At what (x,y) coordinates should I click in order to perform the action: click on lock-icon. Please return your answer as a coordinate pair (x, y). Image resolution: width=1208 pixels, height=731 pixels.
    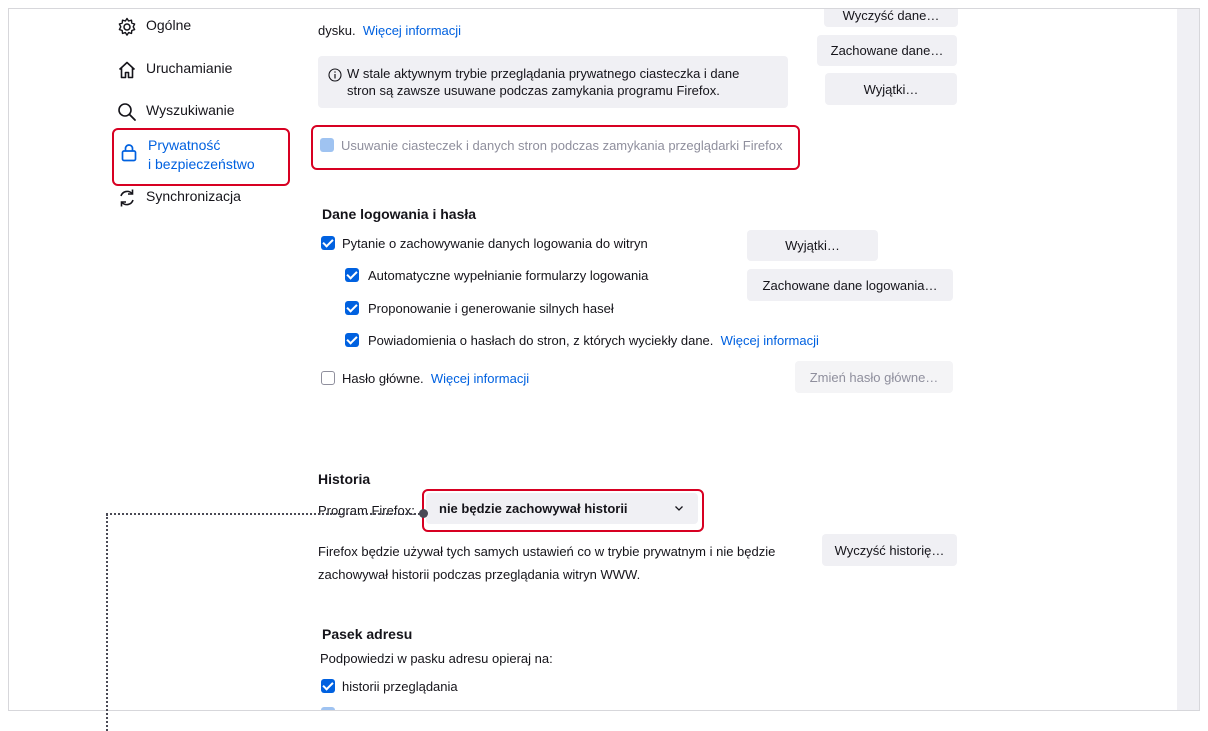
    Looking at the image, I should click on (129, 153).